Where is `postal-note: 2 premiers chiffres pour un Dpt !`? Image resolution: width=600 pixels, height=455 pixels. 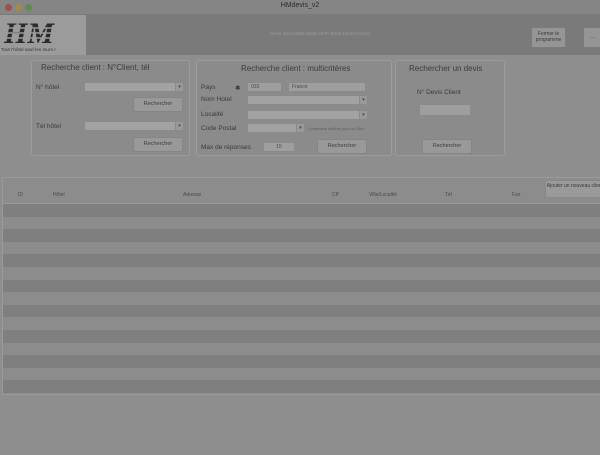 postal-note: 2 premiers chiffres pour un Dpt ! is located at coordinates (337, 128).